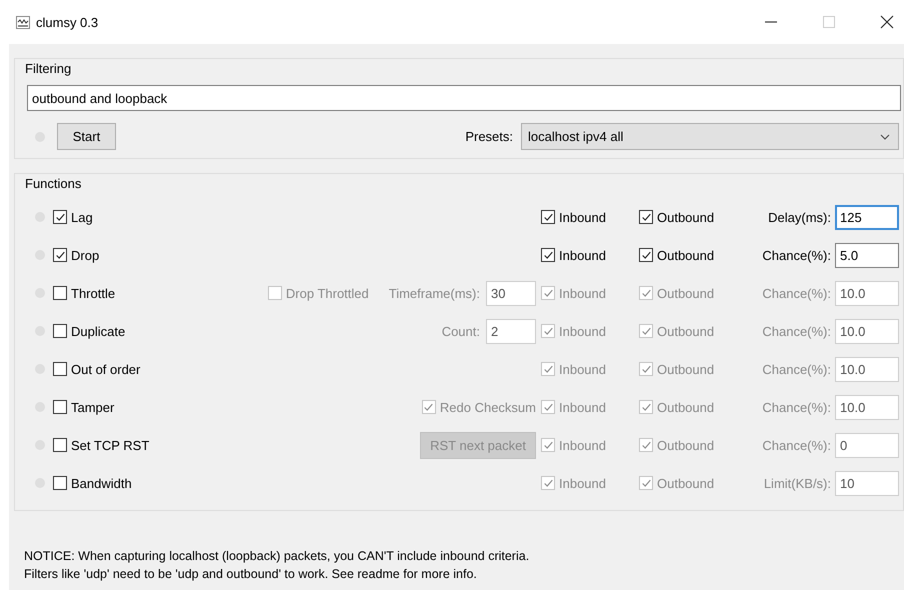 The image size is (904, 590). Describe the element at coordinates (464, 98) in the screenshot. I see `filter-field: outbound and loopback` at that location.